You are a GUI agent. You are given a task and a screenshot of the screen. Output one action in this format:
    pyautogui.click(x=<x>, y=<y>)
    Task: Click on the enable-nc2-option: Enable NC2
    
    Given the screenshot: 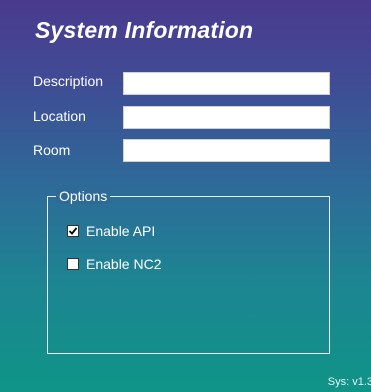 What is the action you would take?
    pyautogui.click(x=114, y=264)
    